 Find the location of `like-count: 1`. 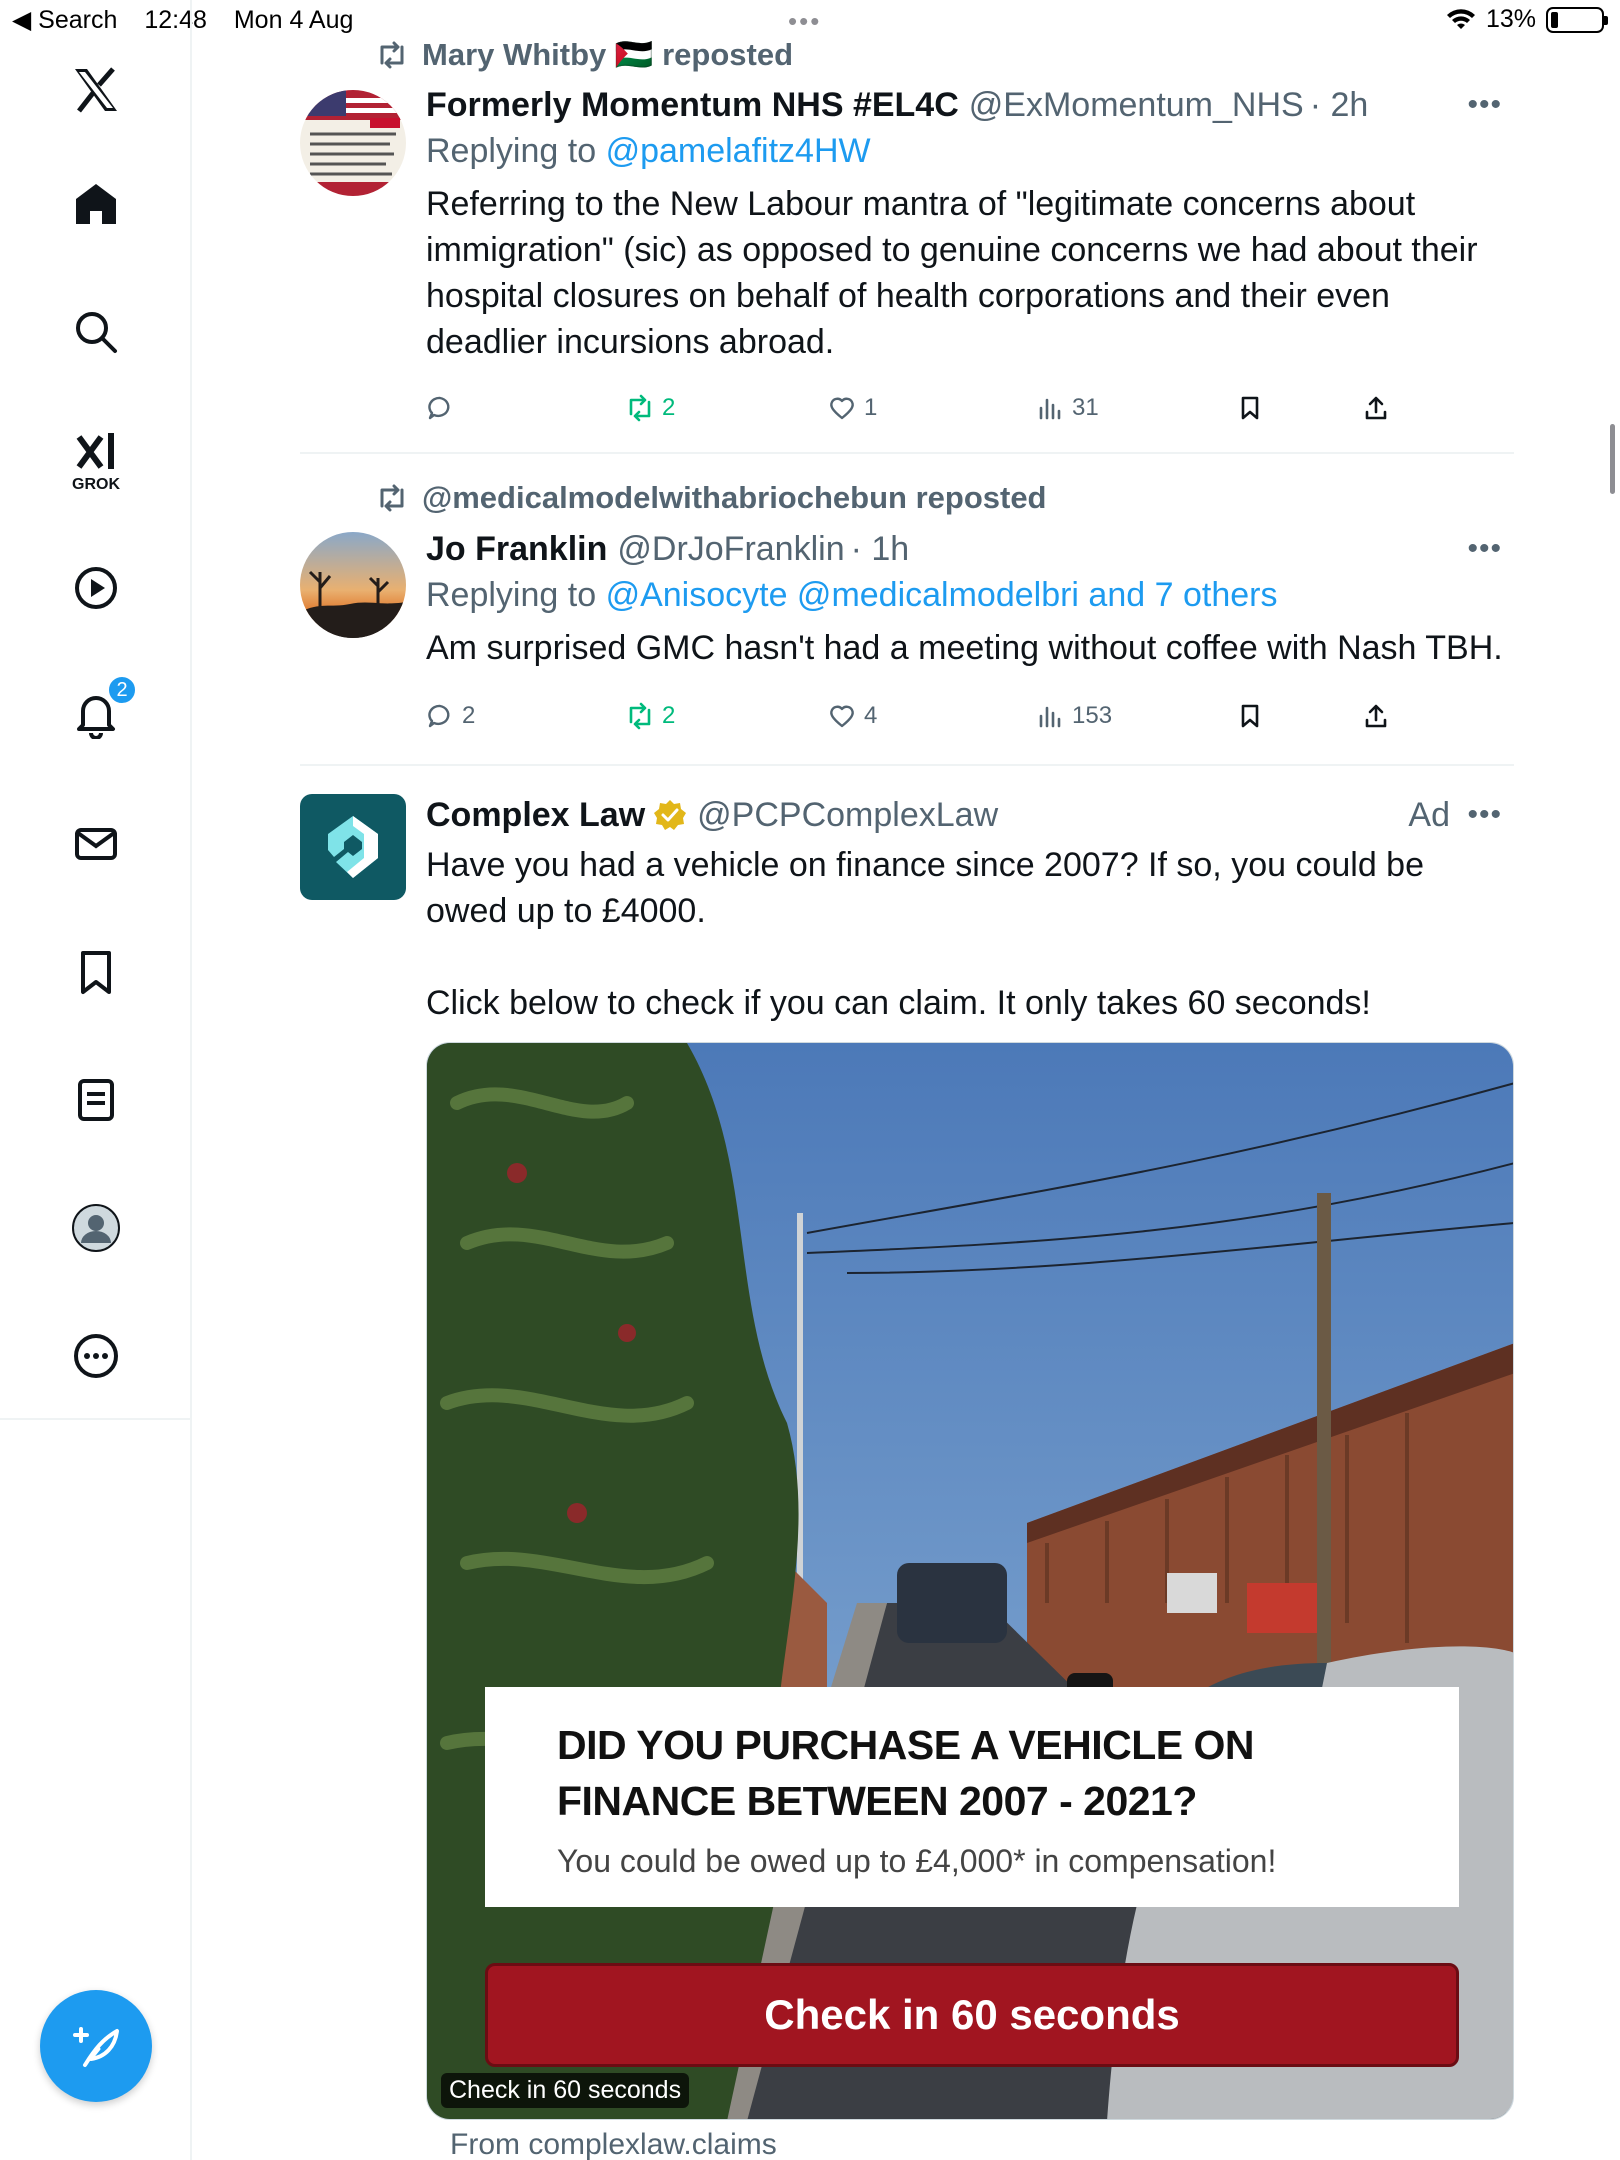

like-count: 1 is located at coordinates (871, 407).